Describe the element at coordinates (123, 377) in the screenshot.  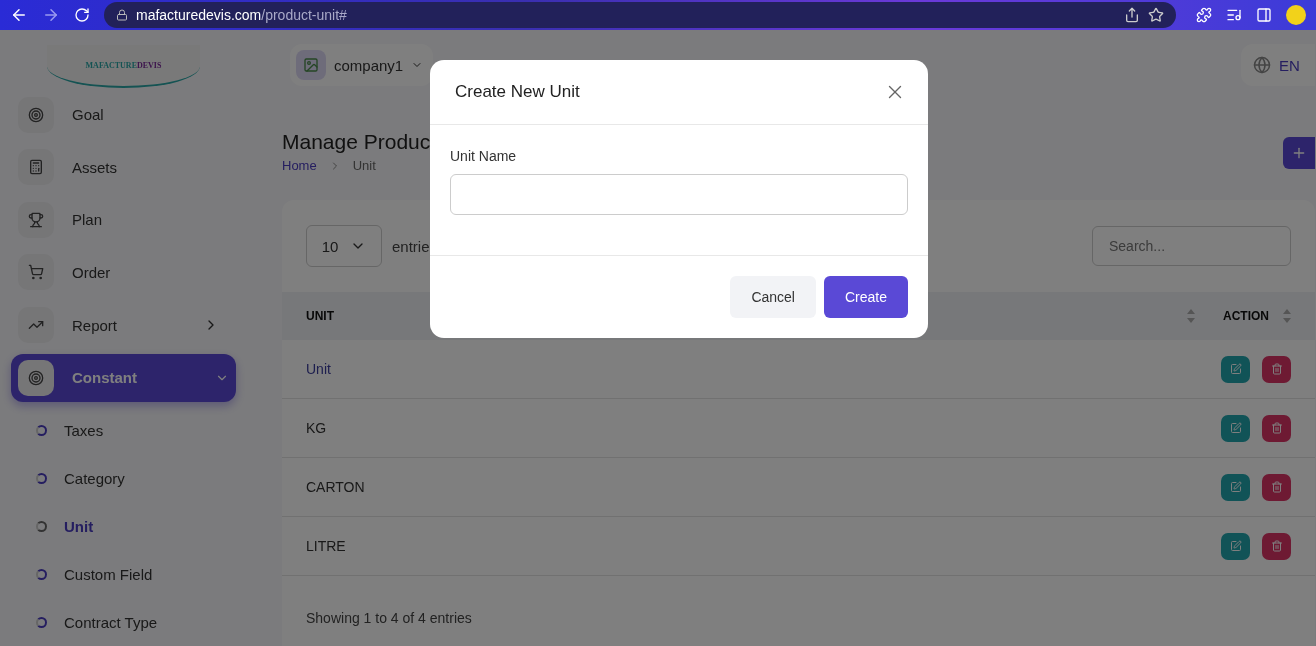
I see `sidebar-item: Constant` at that location.